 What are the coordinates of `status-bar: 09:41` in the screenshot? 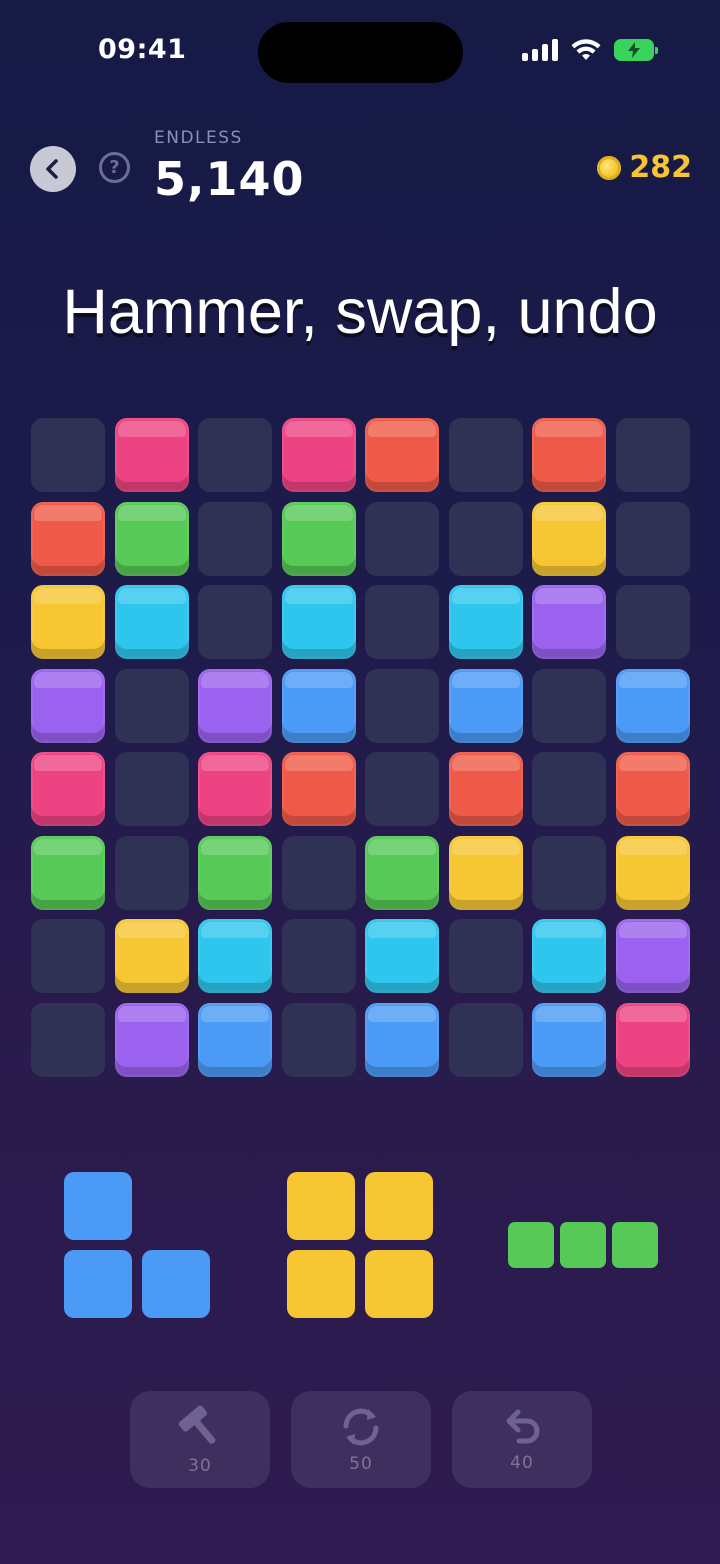 It's located at (360, 50).